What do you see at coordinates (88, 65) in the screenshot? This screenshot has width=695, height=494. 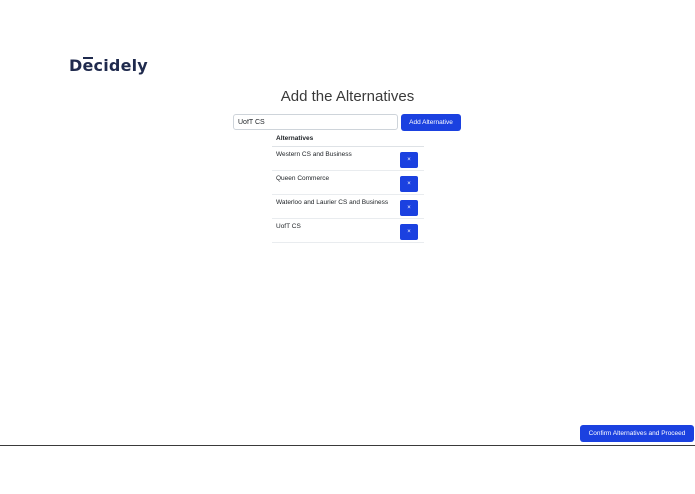 I see `logo-e-mark: e` at bounding box center [88, 65].